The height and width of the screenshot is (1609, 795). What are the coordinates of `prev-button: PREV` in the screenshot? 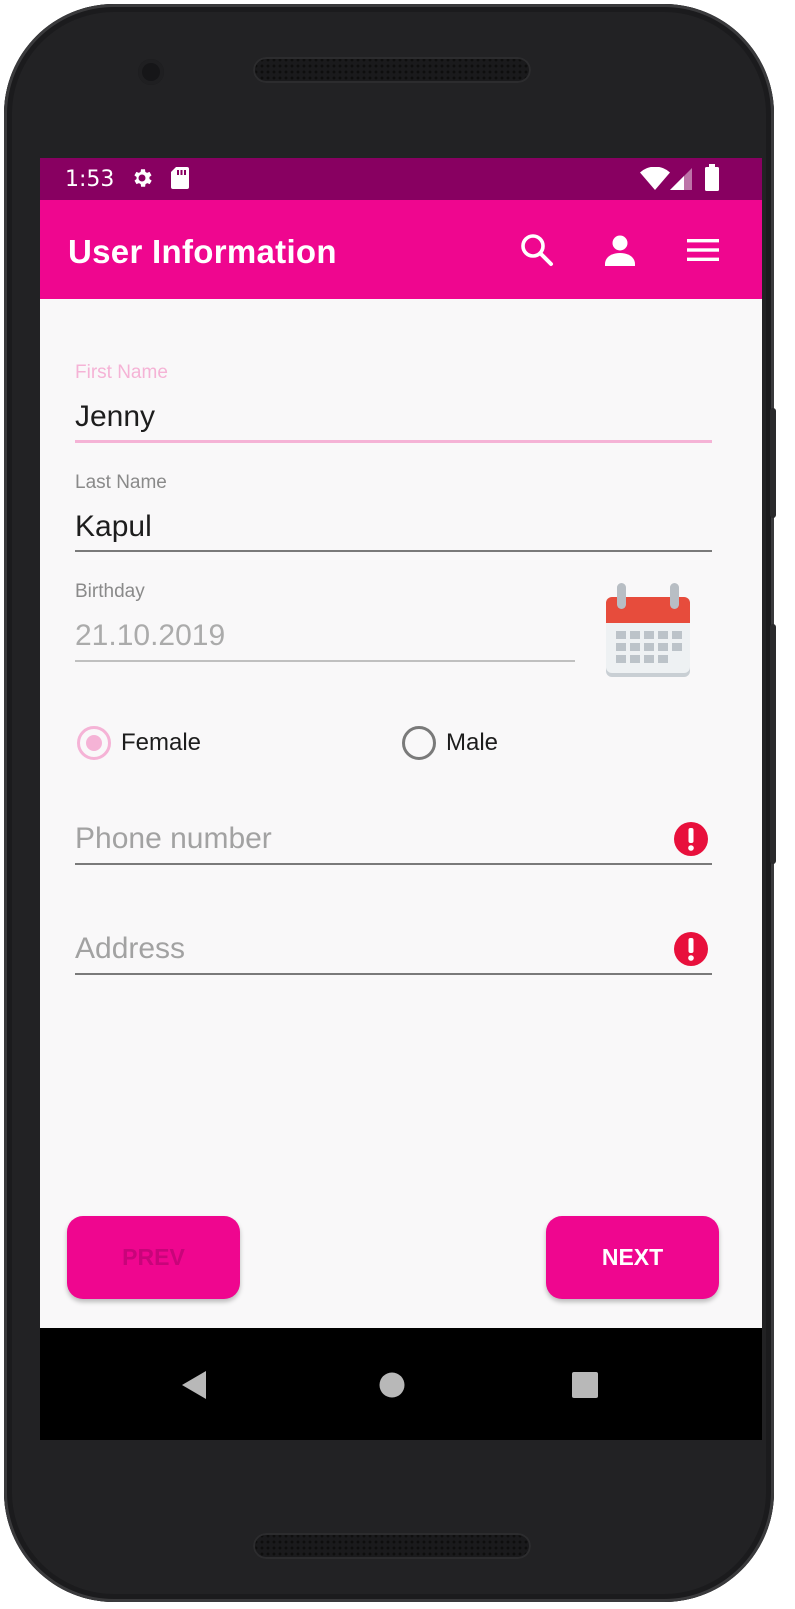 It's located at (153, 1257).